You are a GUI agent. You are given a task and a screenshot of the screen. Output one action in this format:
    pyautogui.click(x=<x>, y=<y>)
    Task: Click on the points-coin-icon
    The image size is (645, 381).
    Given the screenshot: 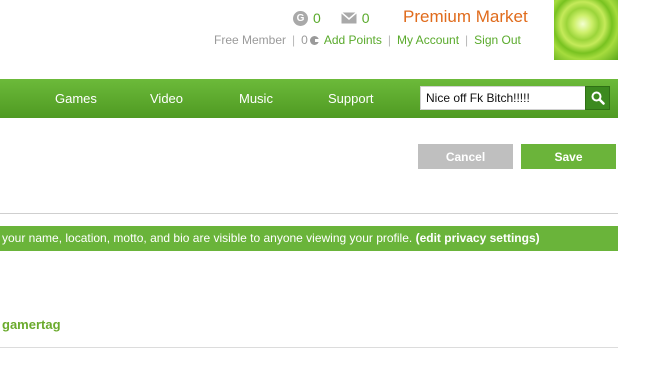 What is the action you would take?
    pyautogui.click(x=314, y=40)
    